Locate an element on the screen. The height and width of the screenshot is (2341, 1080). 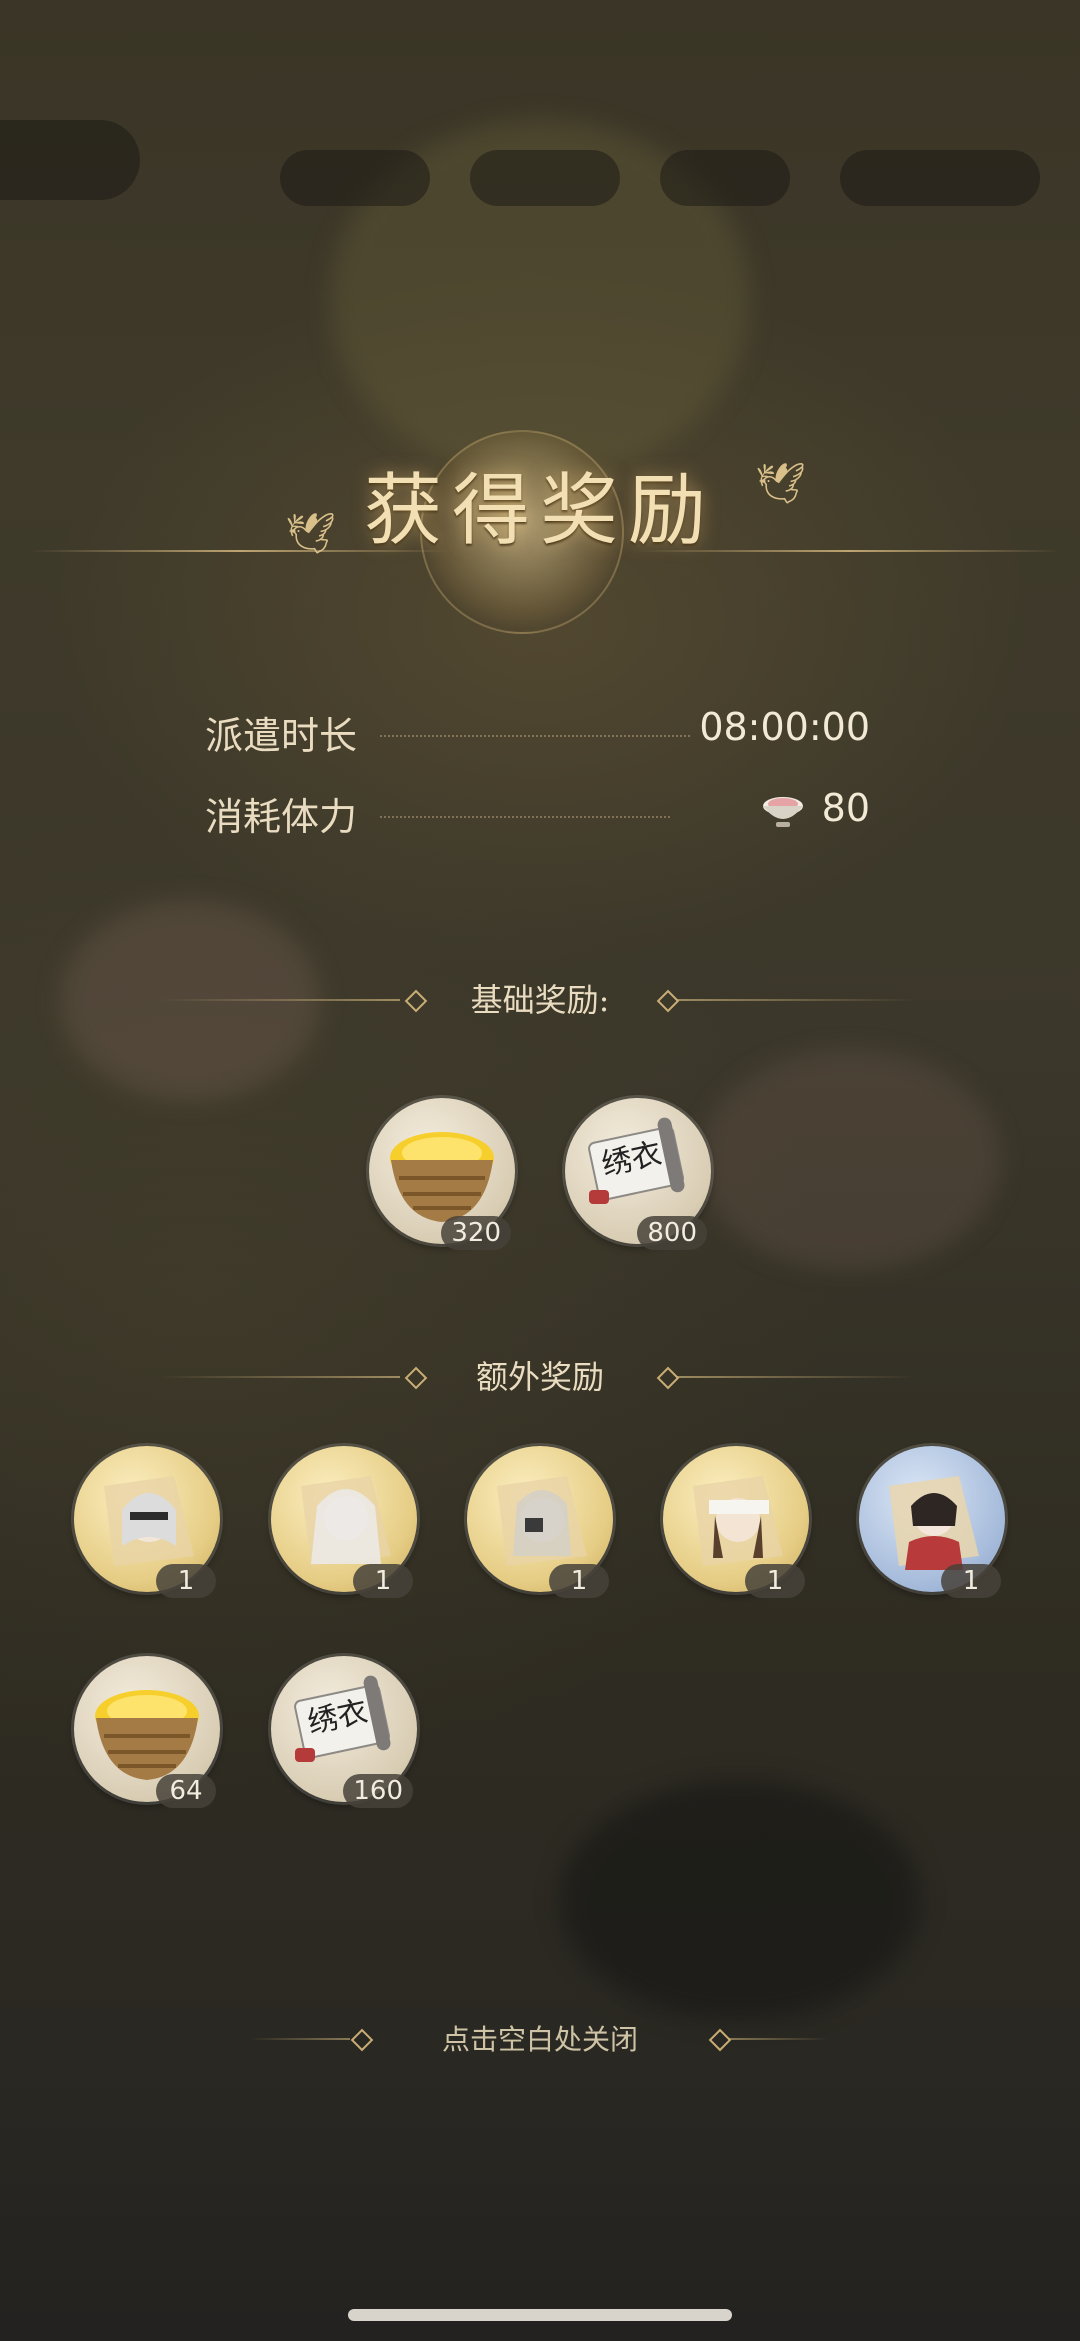
home-indicator is located at coordinates (540, 2315).